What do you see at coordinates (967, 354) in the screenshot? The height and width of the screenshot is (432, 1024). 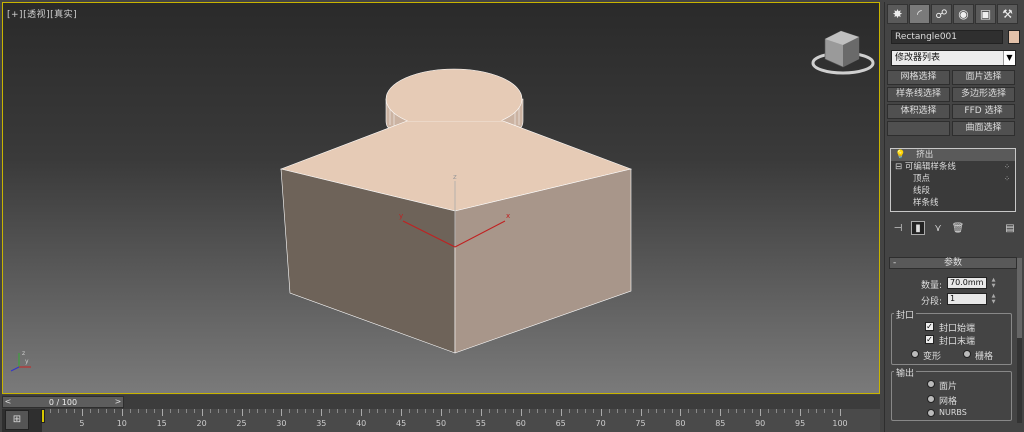 I see `grid-radio` at bounding box center [967, 354].